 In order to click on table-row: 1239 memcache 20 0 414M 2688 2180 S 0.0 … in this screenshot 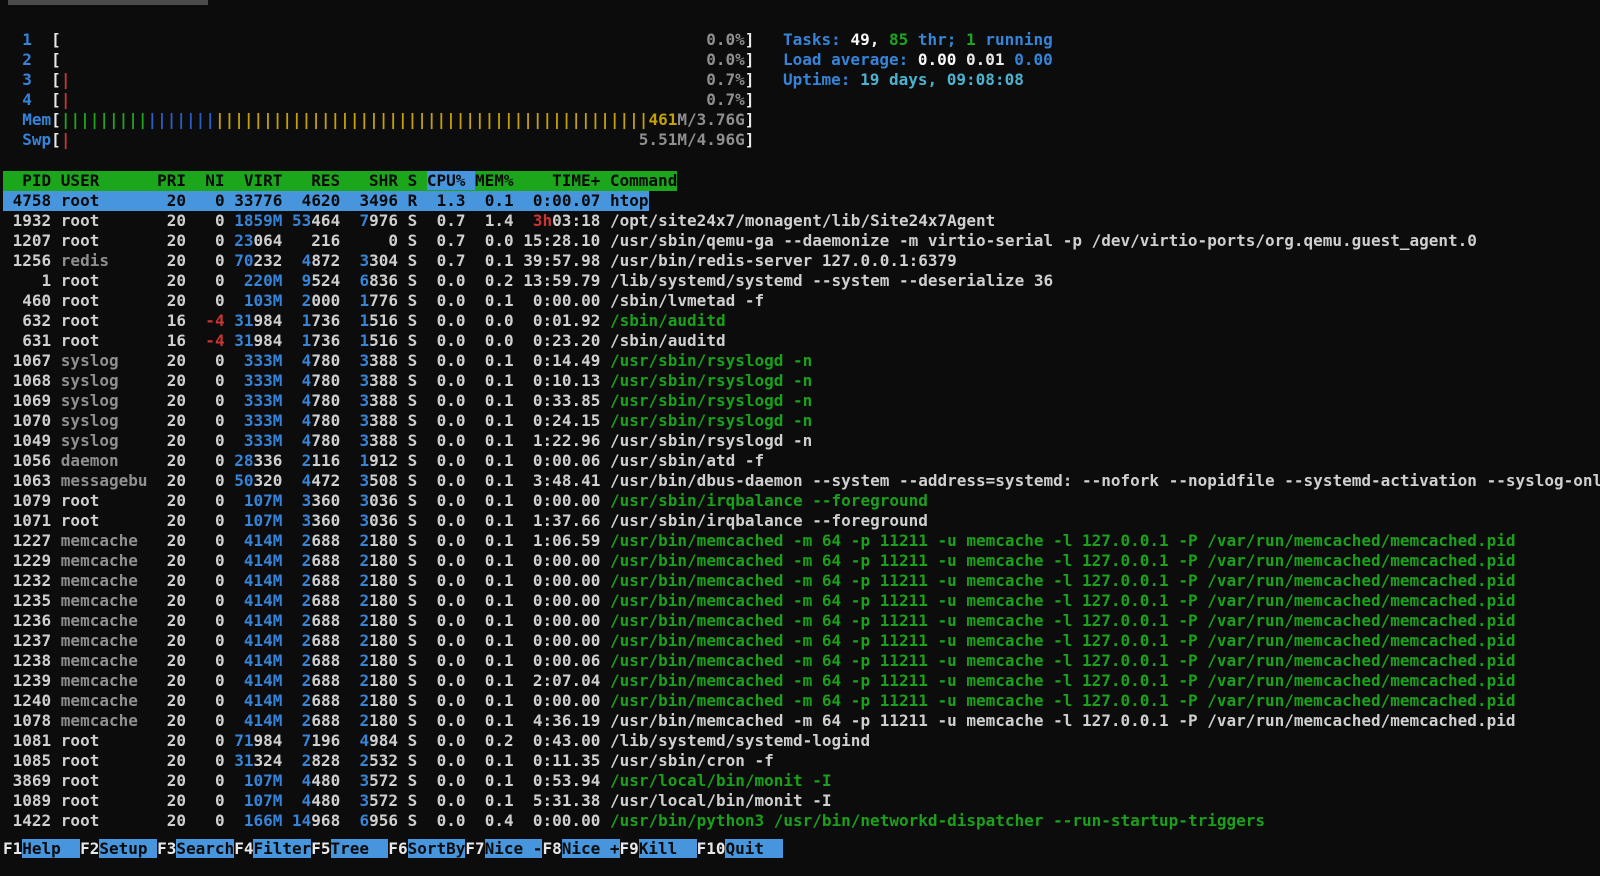, I will do `click(759, 681)`.